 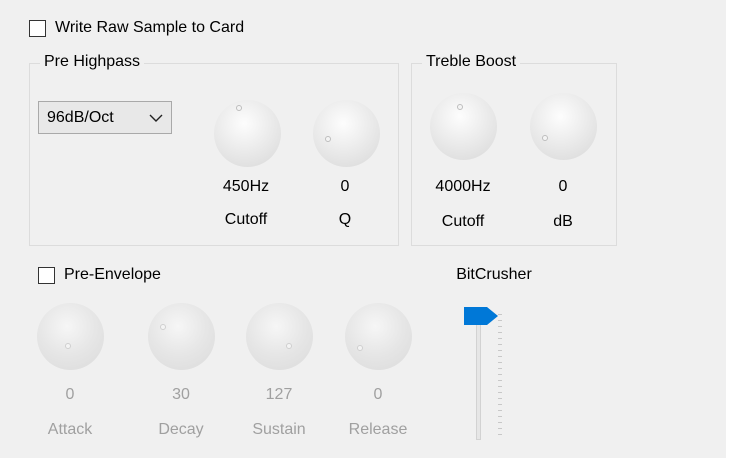 What do you see at coordinates (463, 221) in the screenshot?
I see `treble-cutoff-label: Cutoff` at bounding box center [463, 221].